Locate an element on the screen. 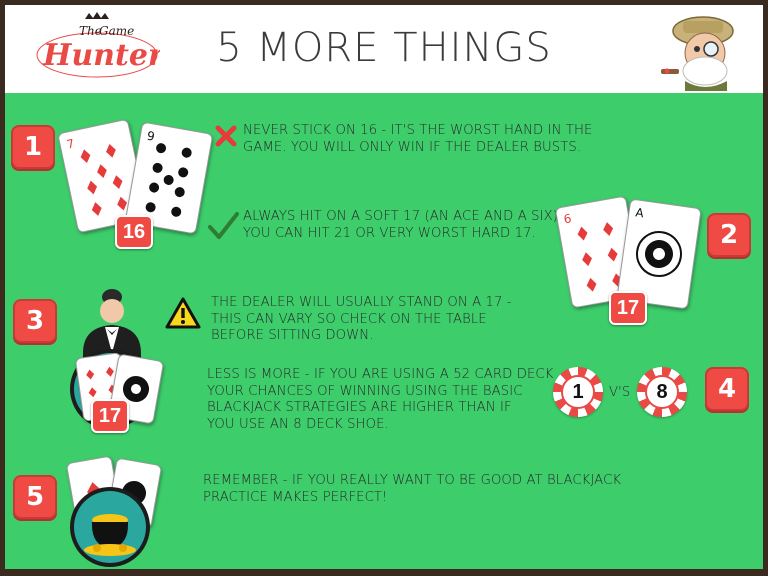 The width and height of the screenshot is (768, 576). warning-icon is located at coordinates (183, 313).